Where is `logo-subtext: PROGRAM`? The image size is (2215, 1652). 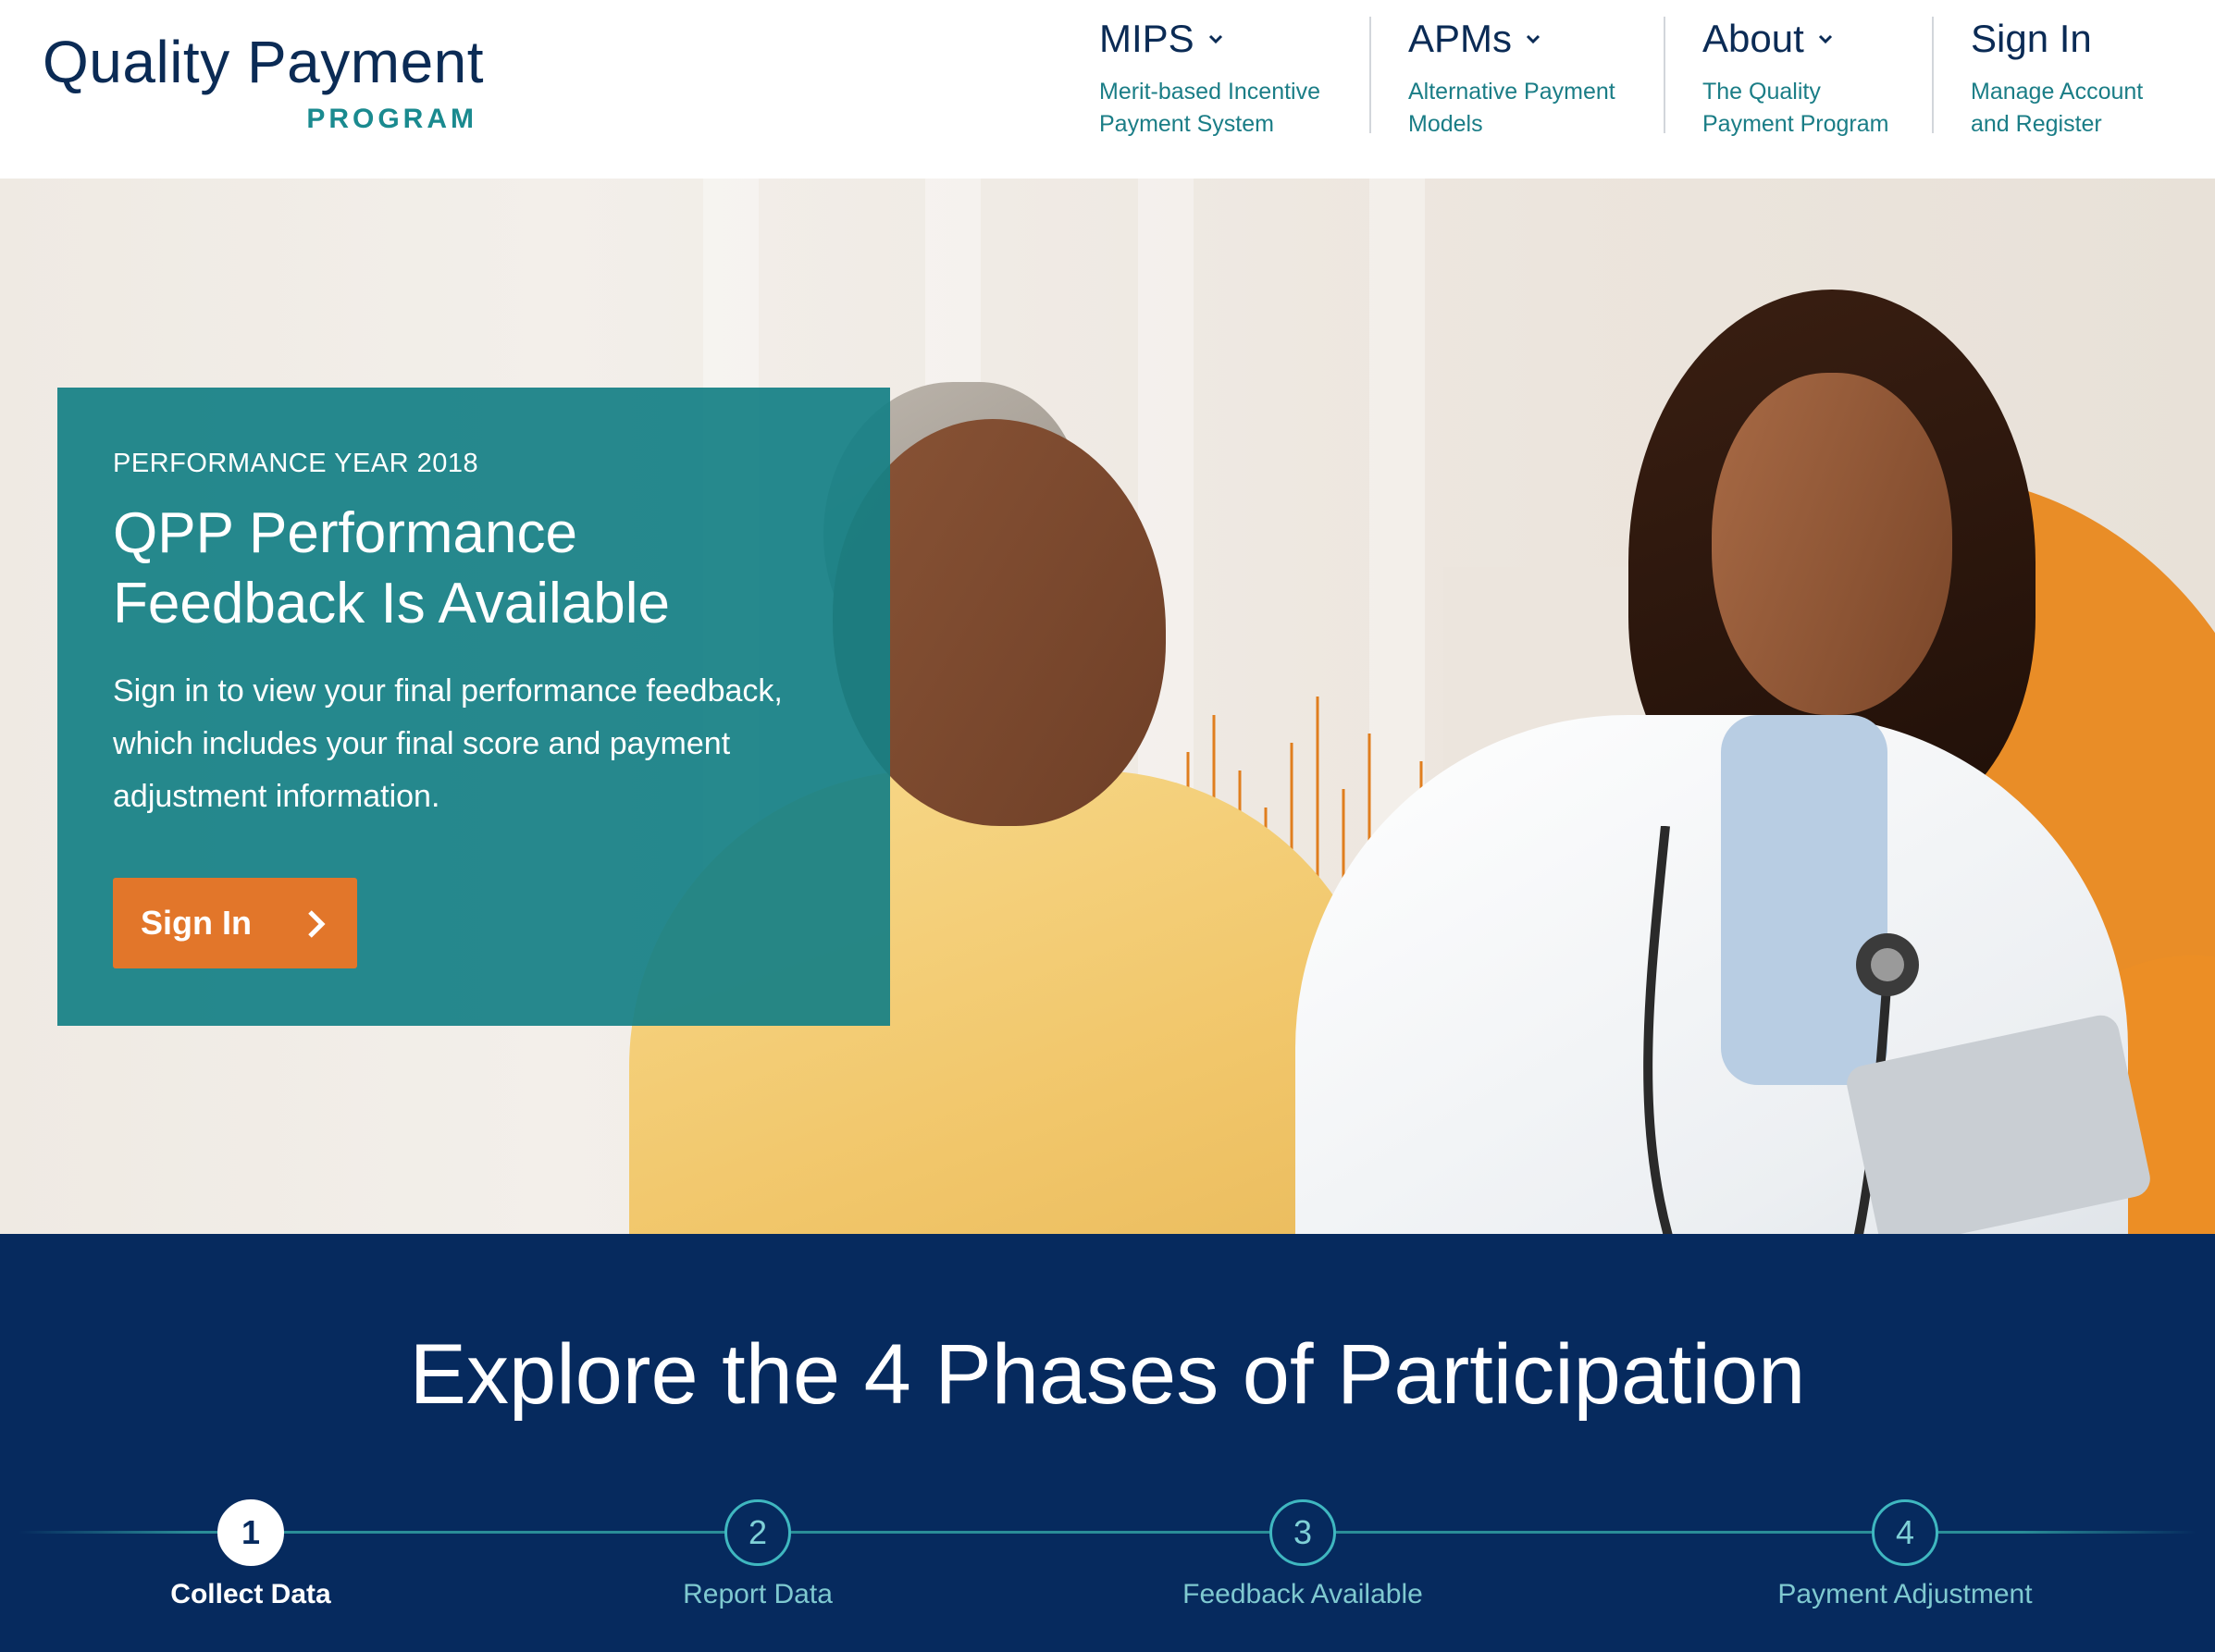
logo-subtext: PROGRAM is located at coordinates (392, 119).